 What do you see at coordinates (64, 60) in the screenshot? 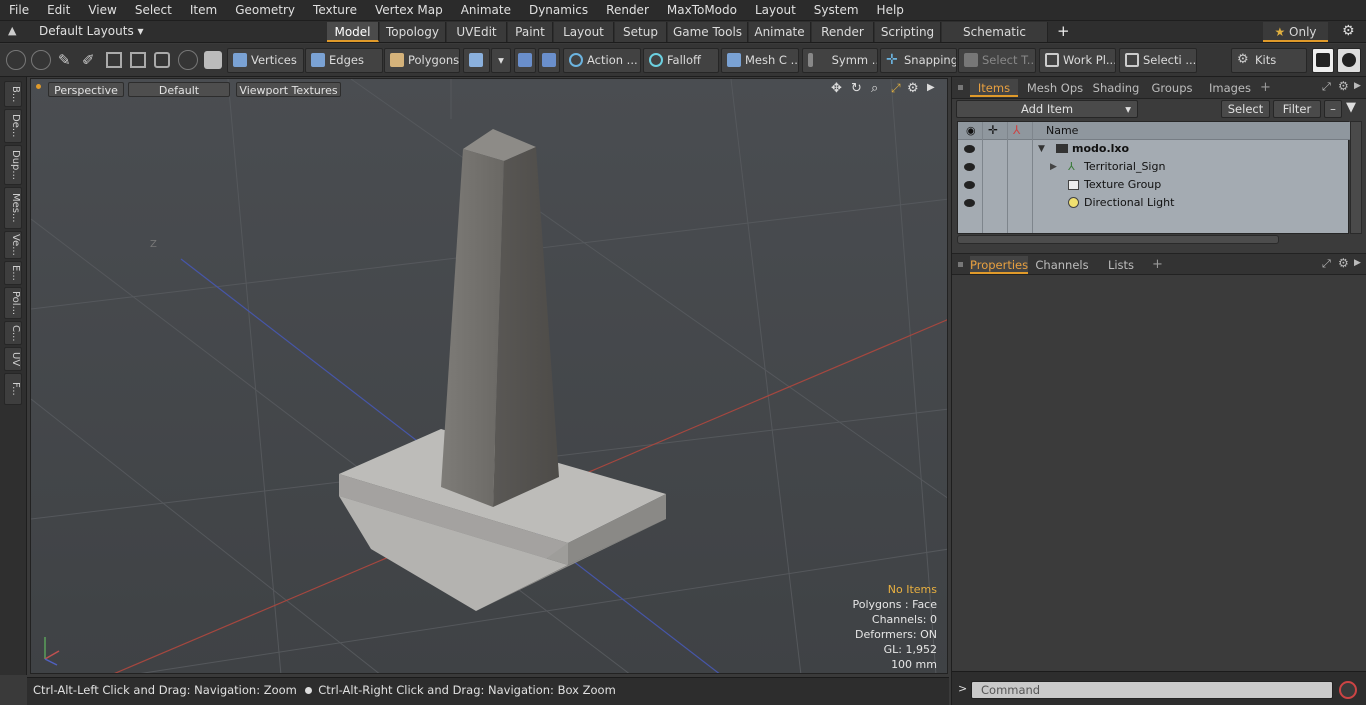
I see `pen-icon: ✎` at bounding box center [64, 60].